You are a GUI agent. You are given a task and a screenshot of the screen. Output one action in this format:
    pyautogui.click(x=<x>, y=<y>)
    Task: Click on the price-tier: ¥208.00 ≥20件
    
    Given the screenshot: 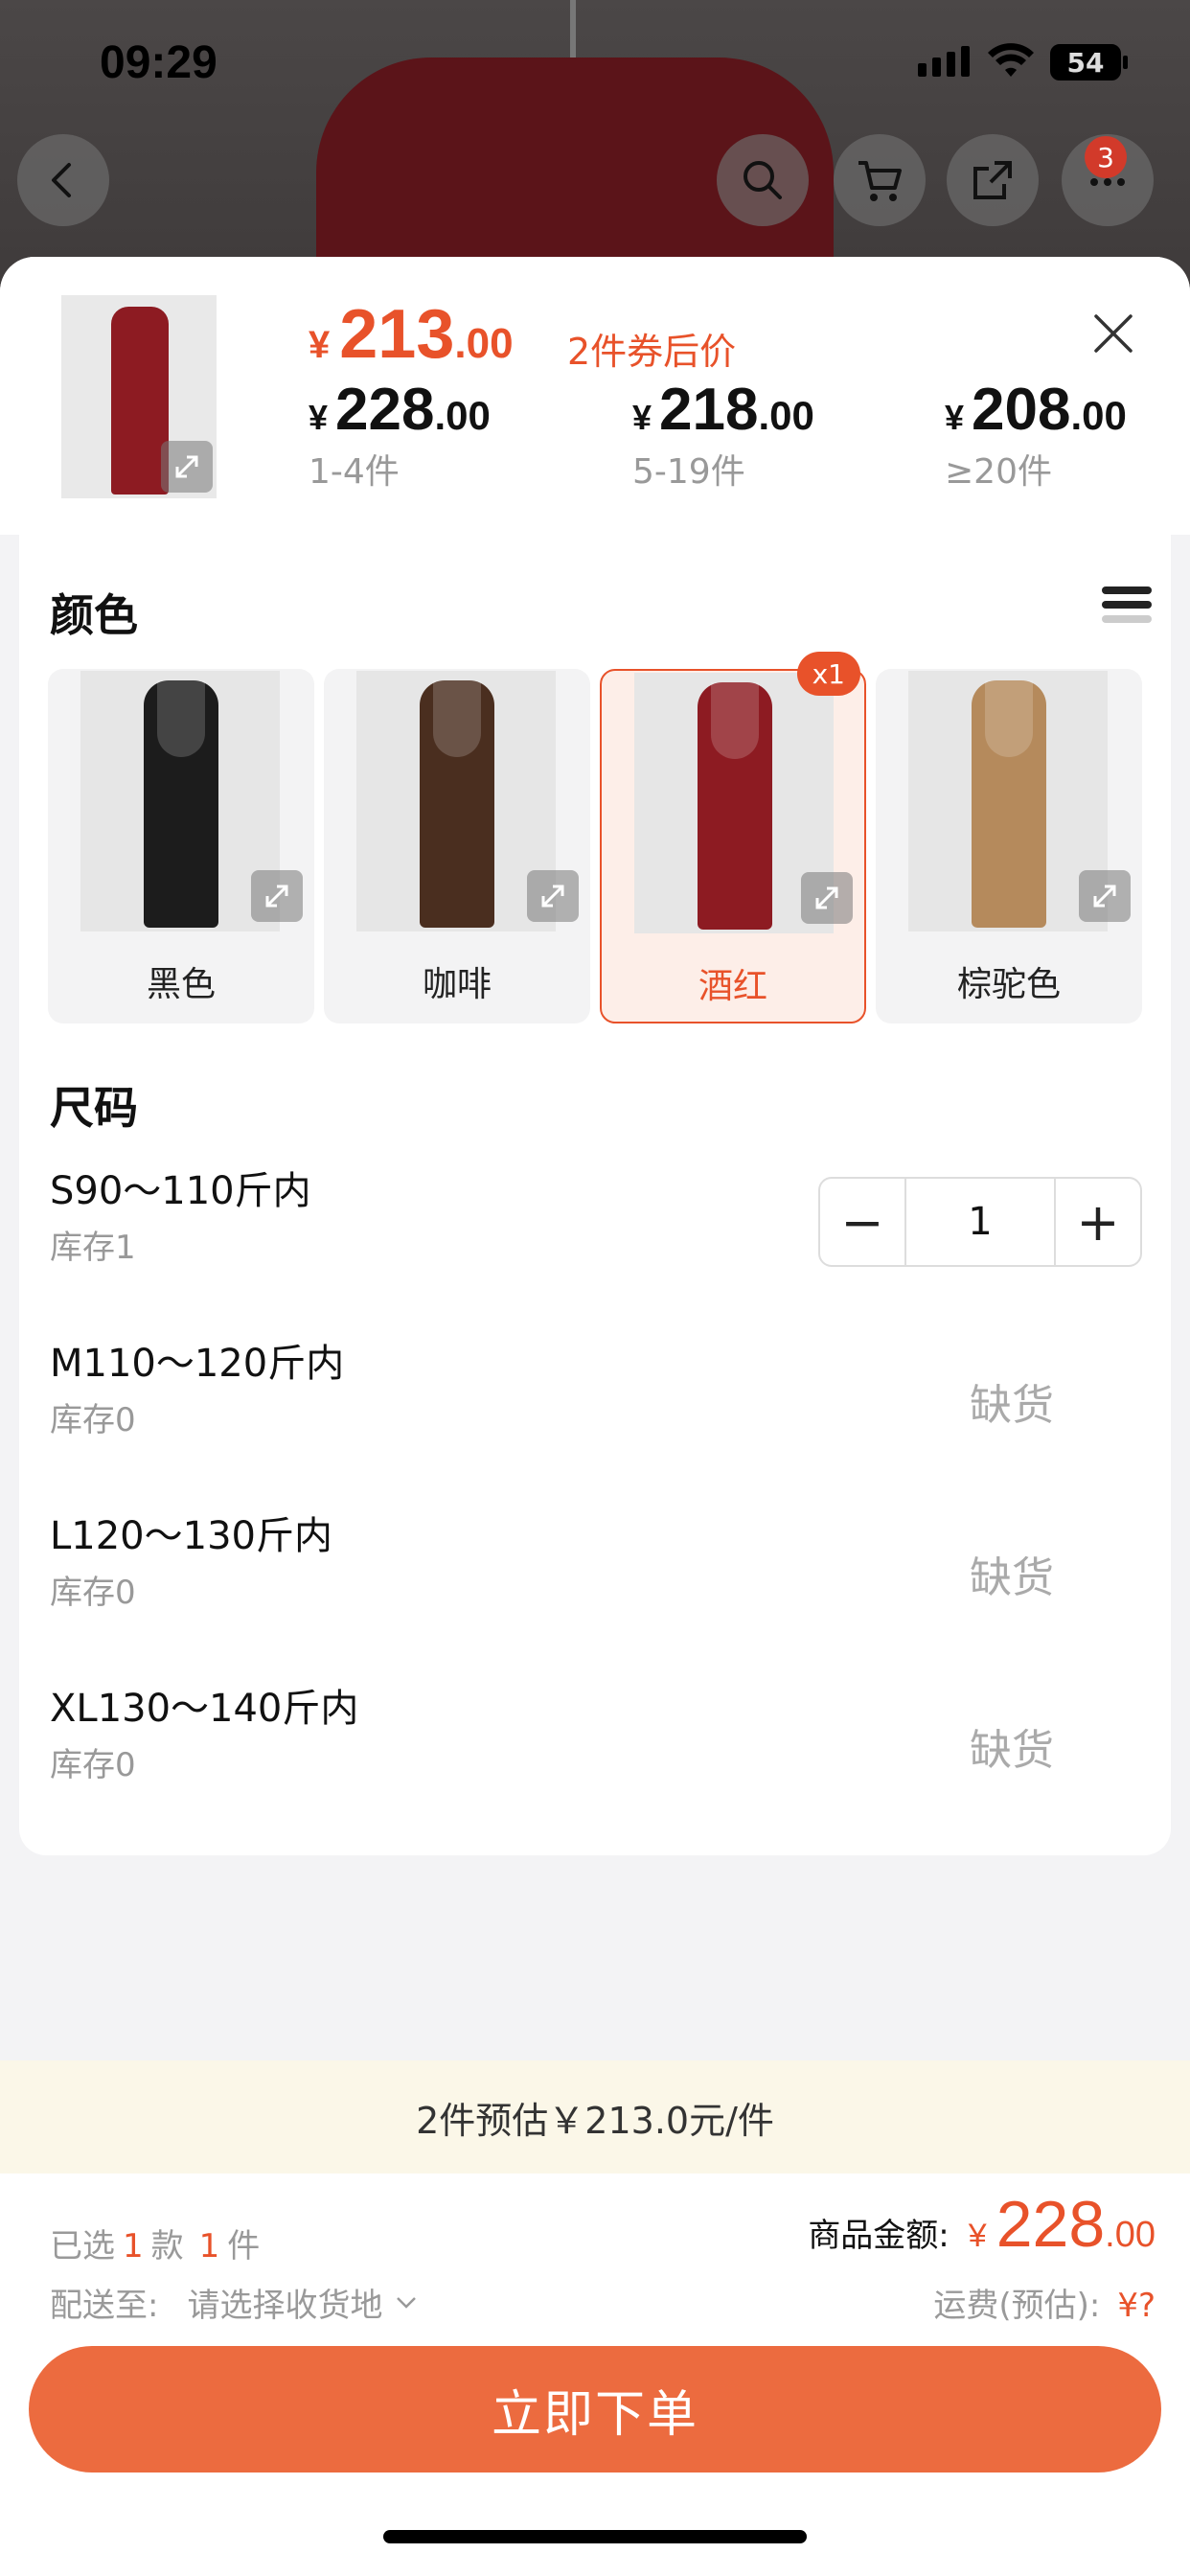 What is the action you would take?
    pyautogui.click(x=1036, y=435)
    